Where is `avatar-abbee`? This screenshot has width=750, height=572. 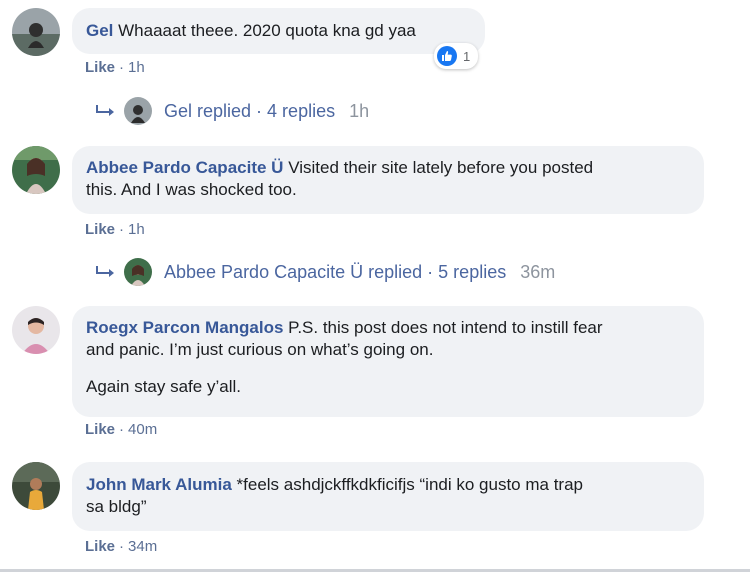
avatar-abbee is located at coordinates (36, 170).